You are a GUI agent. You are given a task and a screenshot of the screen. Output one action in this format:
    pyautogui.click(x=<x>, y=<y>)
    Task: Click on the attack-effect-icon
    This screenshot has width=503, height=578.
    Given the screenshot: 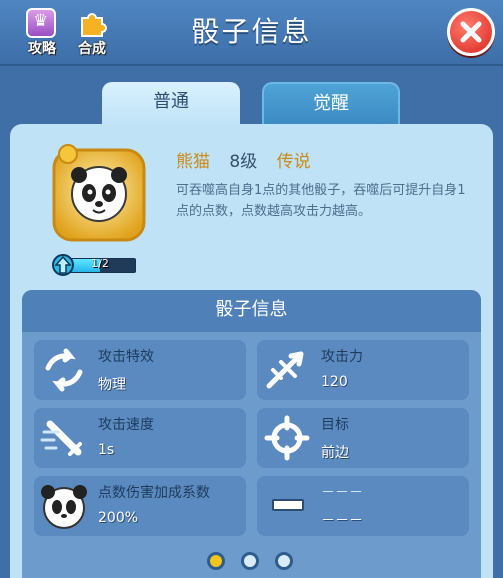 What is the action you would take?
    pyautogui.click(x=64, y=370)
    